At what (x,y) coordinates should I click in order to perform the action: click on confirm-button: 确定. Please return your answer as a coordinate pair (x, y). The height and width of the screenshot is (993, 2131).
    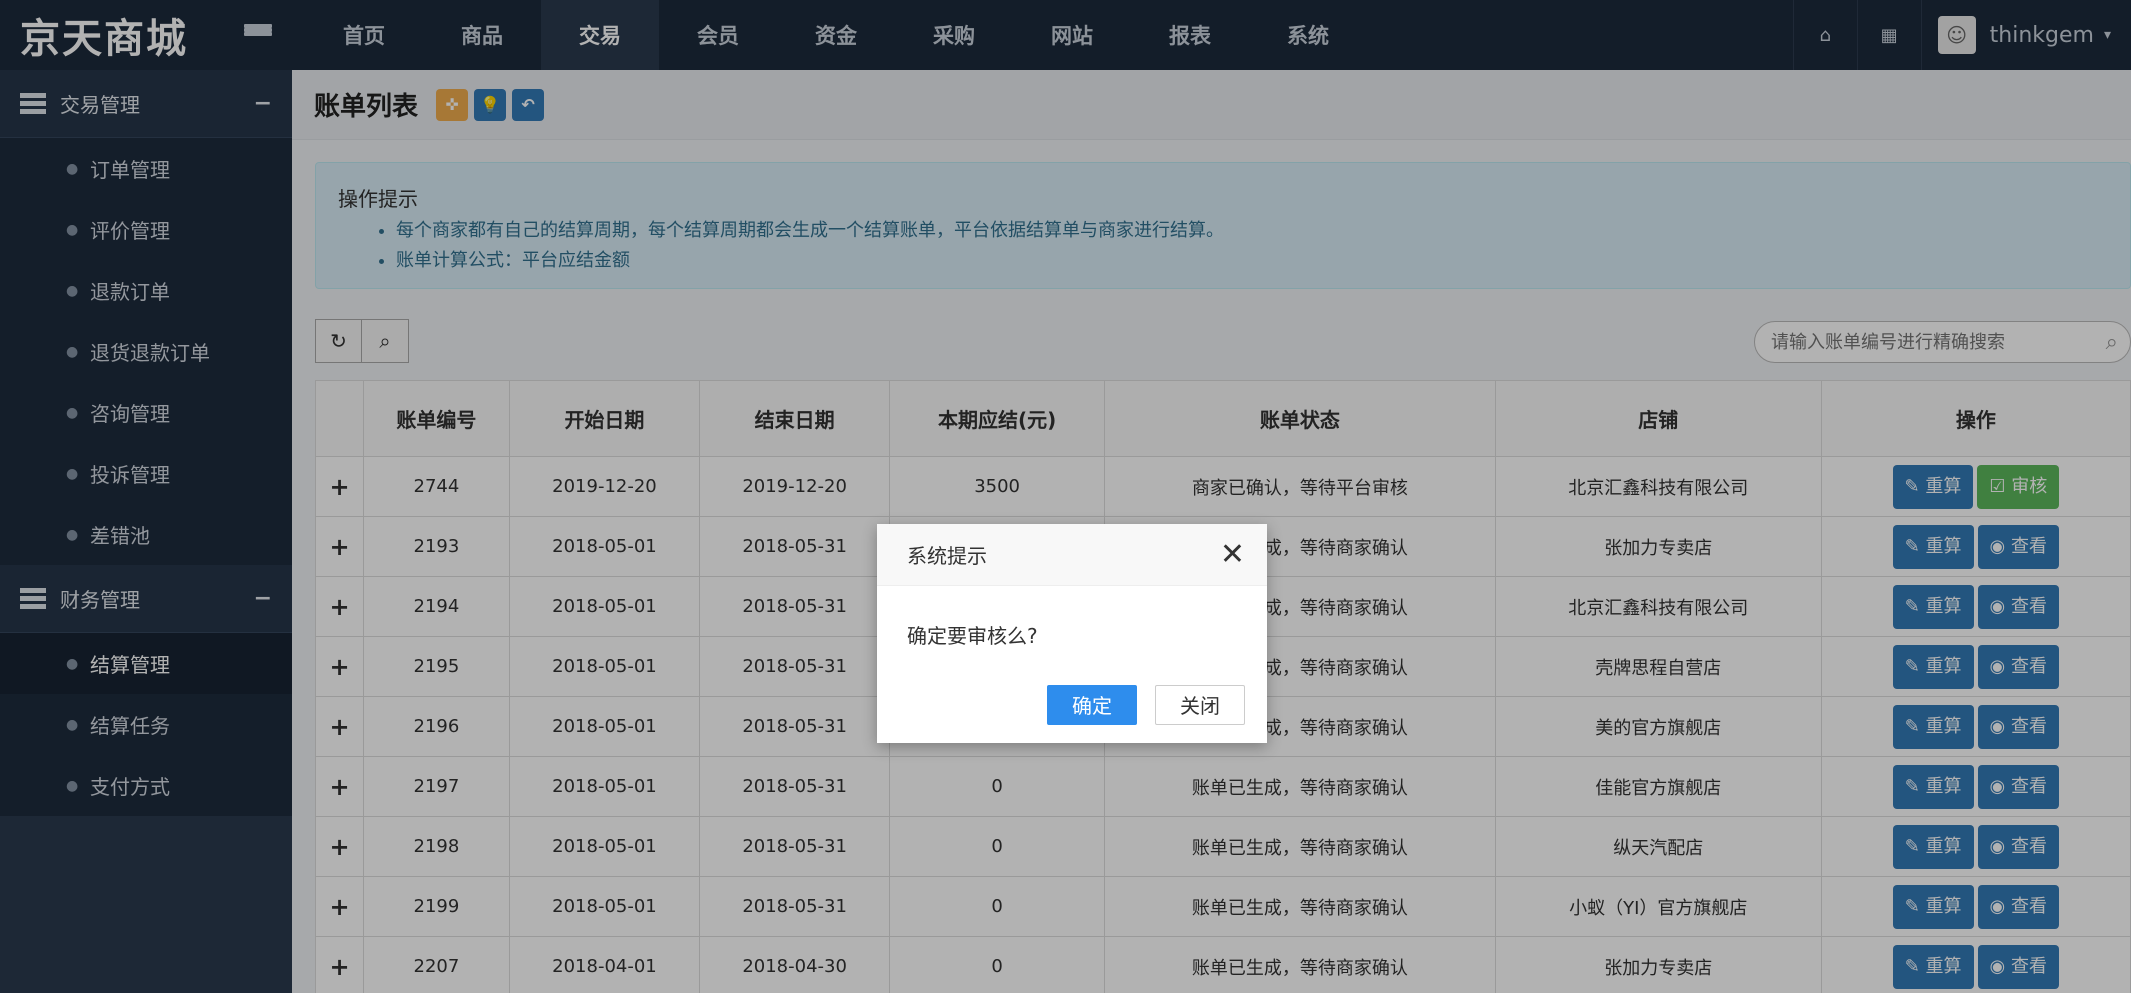
    Looking at the image, I should click on (1092, 705).